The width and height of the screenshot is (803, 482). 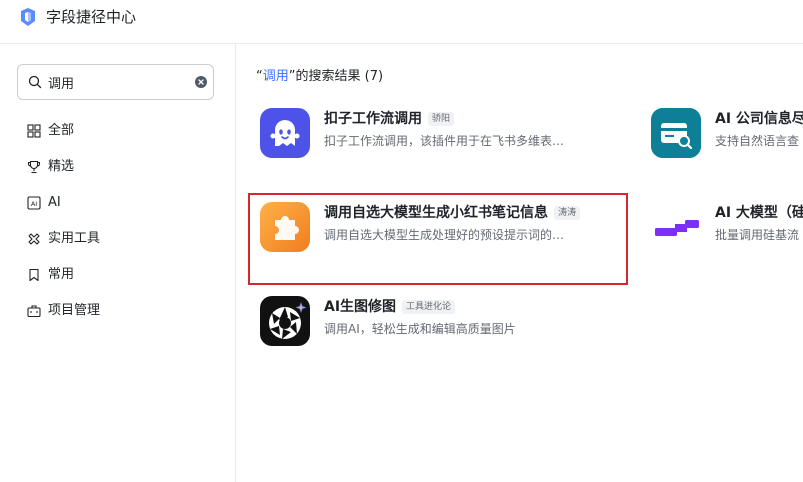 What do you see at coordinates (118, 275) in the screenshot?
I see `sidebar-item-common: 常用` at bounding box center [118, 275].